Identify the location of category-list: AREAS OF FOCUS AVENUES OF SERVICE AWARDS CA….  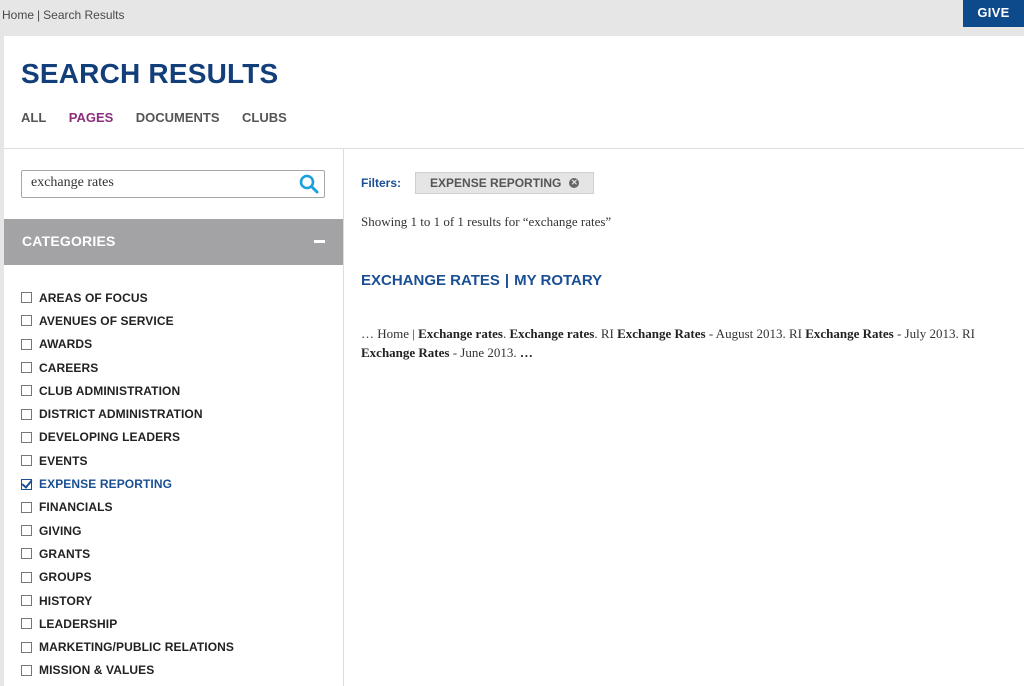
(127, 484).